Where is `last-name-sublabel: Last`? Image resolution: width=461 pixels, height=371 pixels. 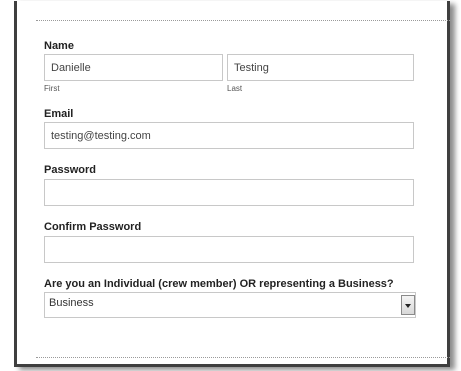 last-name-sublabel: Last is located at coordinates (235, 88).